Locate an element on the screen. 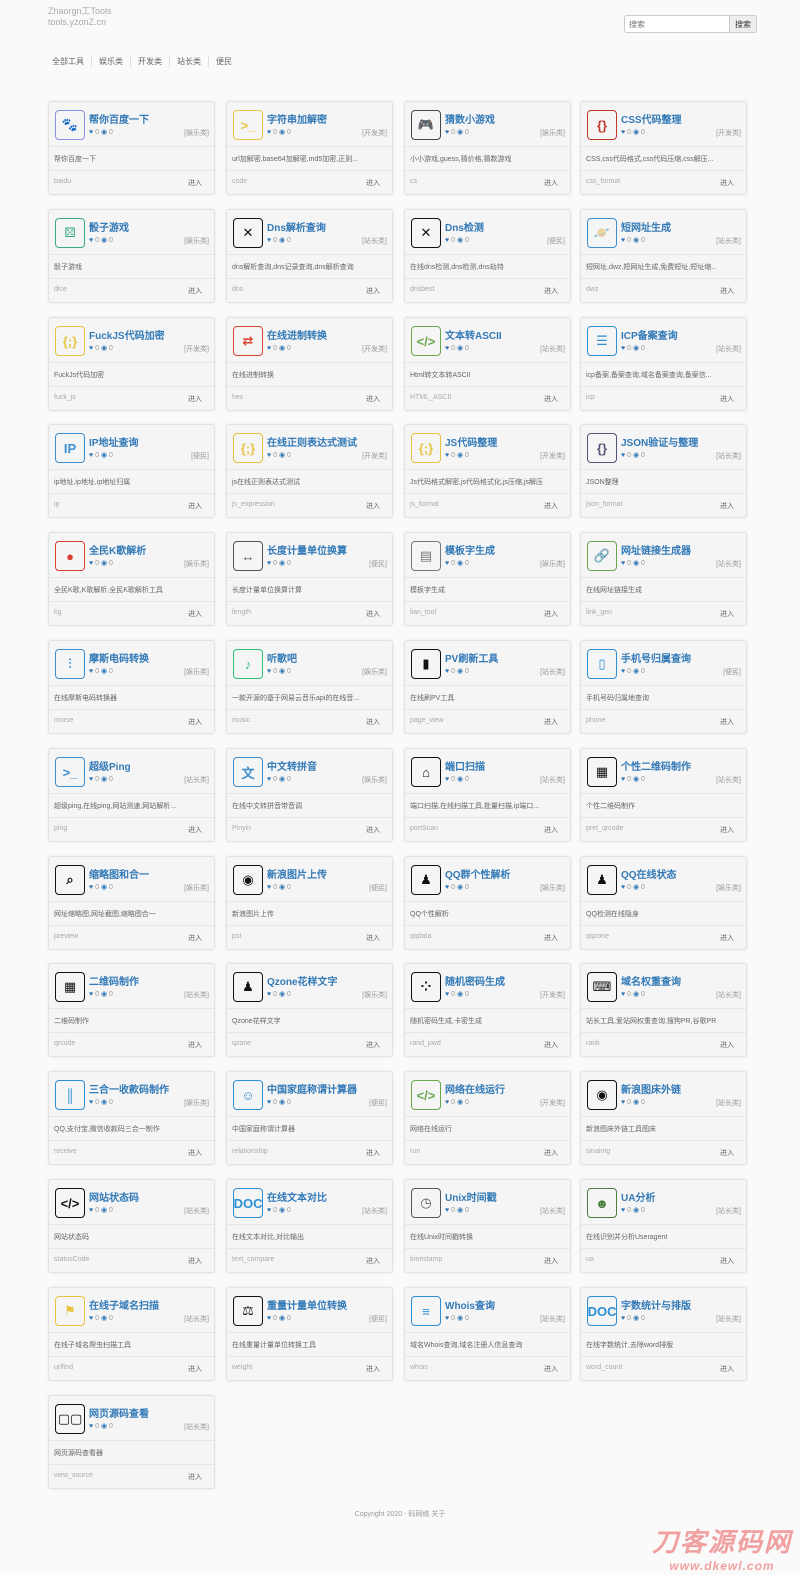  tool-title: FuckJS代码加密 is located at coordinates (150, 334).